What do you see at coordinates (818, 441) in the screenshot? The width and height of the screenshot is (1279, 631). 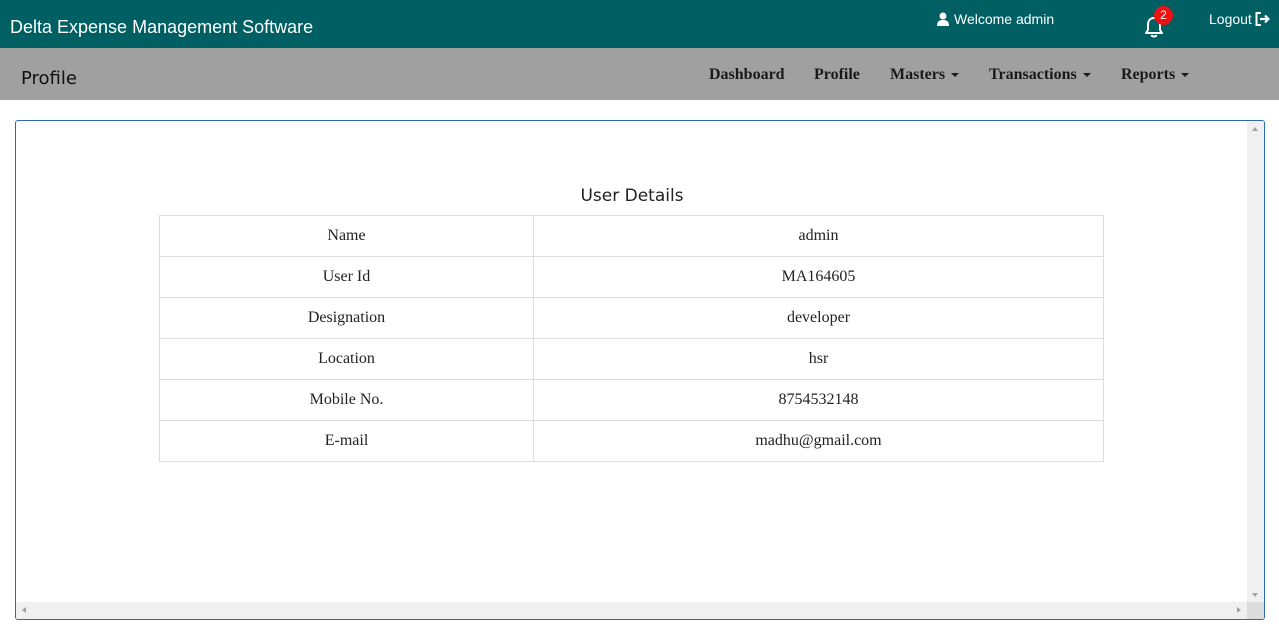 I see `row-value: madhu@gmail.com` at bounding box center [818, 441].